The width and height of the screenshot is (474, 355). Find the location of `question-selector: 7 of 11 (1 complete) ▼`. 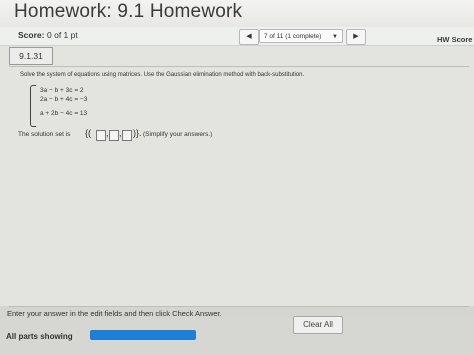

question-selector: 7 of 11 (1 complete) ▼ is located at coordinates (301, 36).